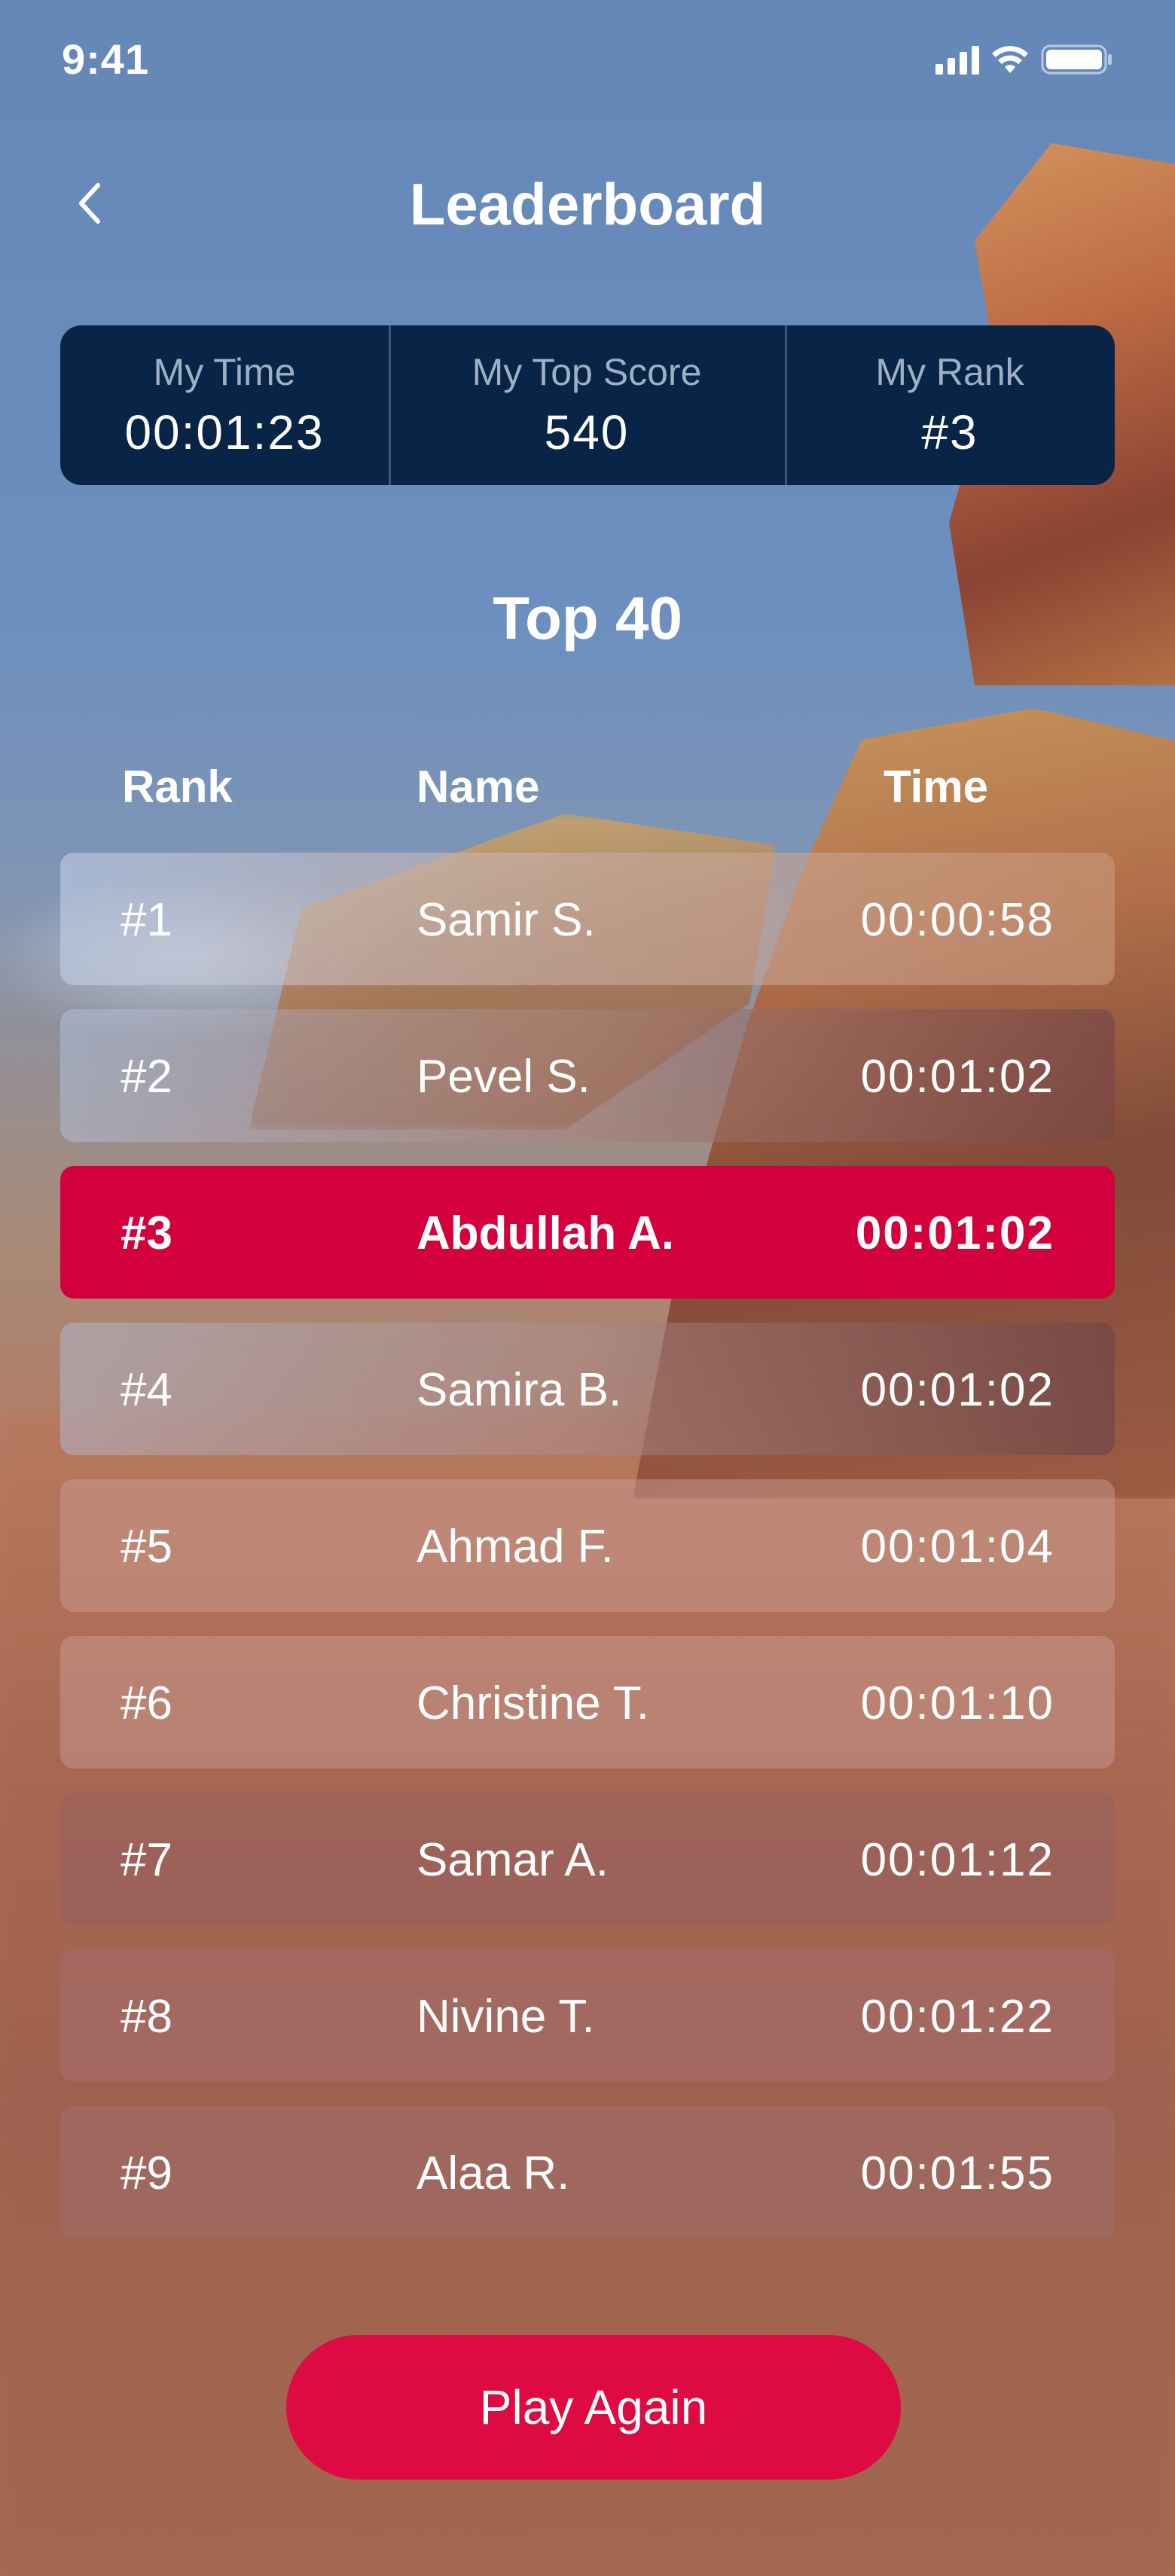 Image resolution: width=1175 pixels, height=2576 pixels. What do you see at coordinates (146, 1547) in the screenshot?
I see `row-rank: #5` at bounding box center [146, 1547].